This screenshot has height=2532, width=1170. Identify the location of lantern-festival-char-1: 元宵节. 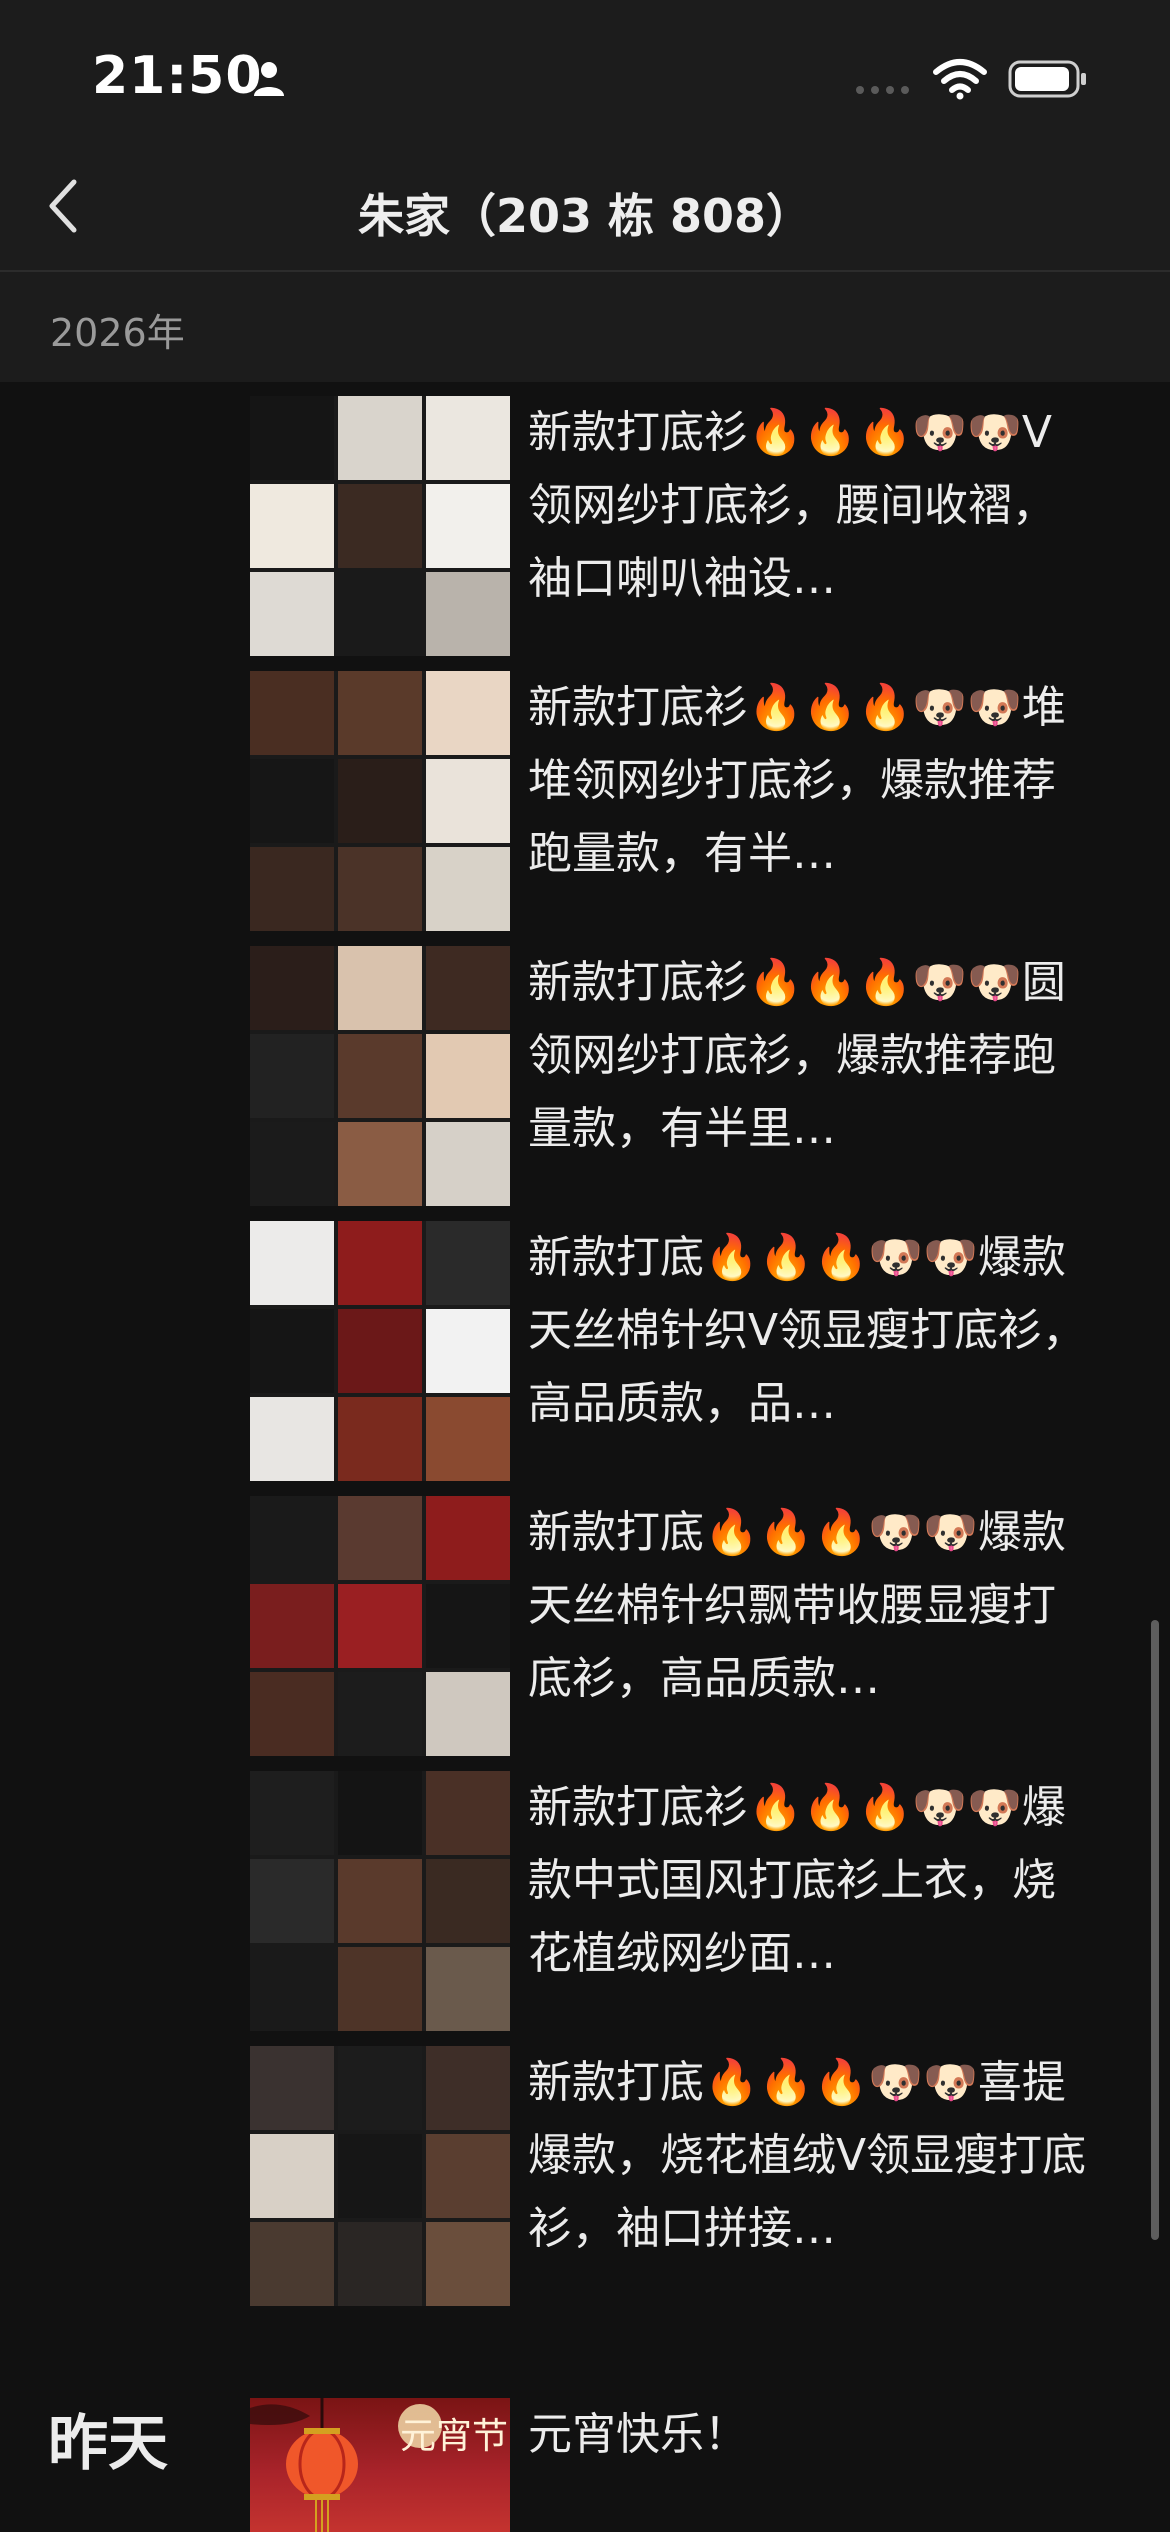
(454, 2436).